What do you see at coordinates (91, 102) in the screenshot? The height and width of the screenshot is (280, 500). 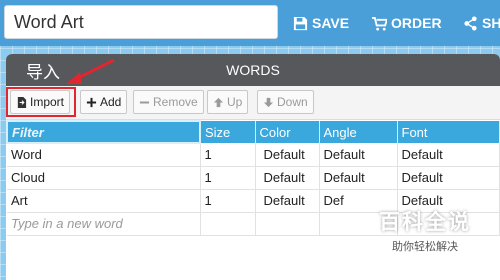 I see `plus-icon` at bounding box center [91, 102].